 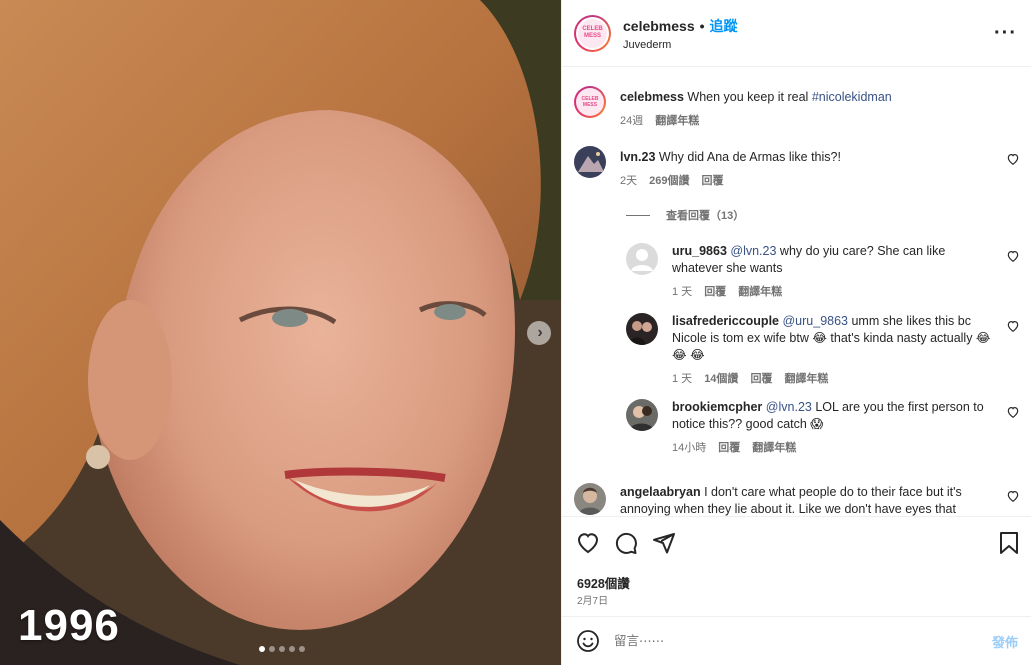 What do you see at coordinates (685, 215) in the screenshot?
I see `view-replies-button: 查看回覆（13）` at bounding box center [685, 215].